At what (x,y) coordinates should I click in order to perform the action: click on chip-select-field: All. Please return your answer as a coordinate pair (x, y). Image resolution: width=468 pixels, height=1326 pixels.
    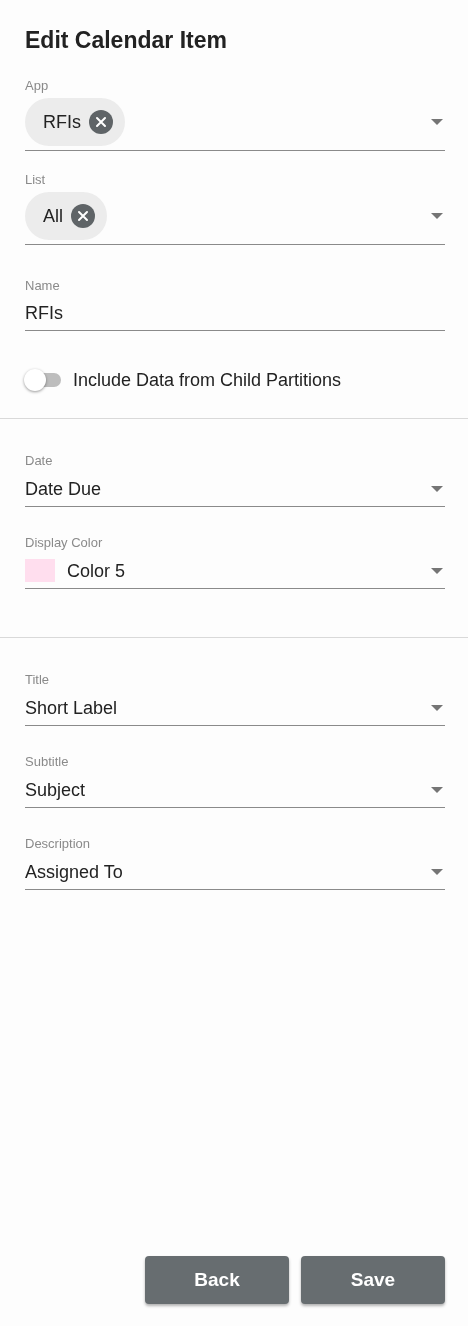
    Looking at the image, I should click on (235, 218).